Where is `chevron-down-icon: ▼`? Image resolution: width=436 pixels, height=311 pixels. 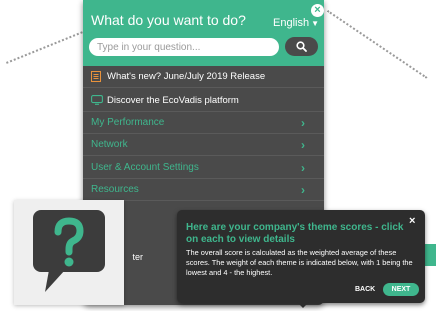 chevron-down-icon: ▼ is located at coordinates (315, 23).